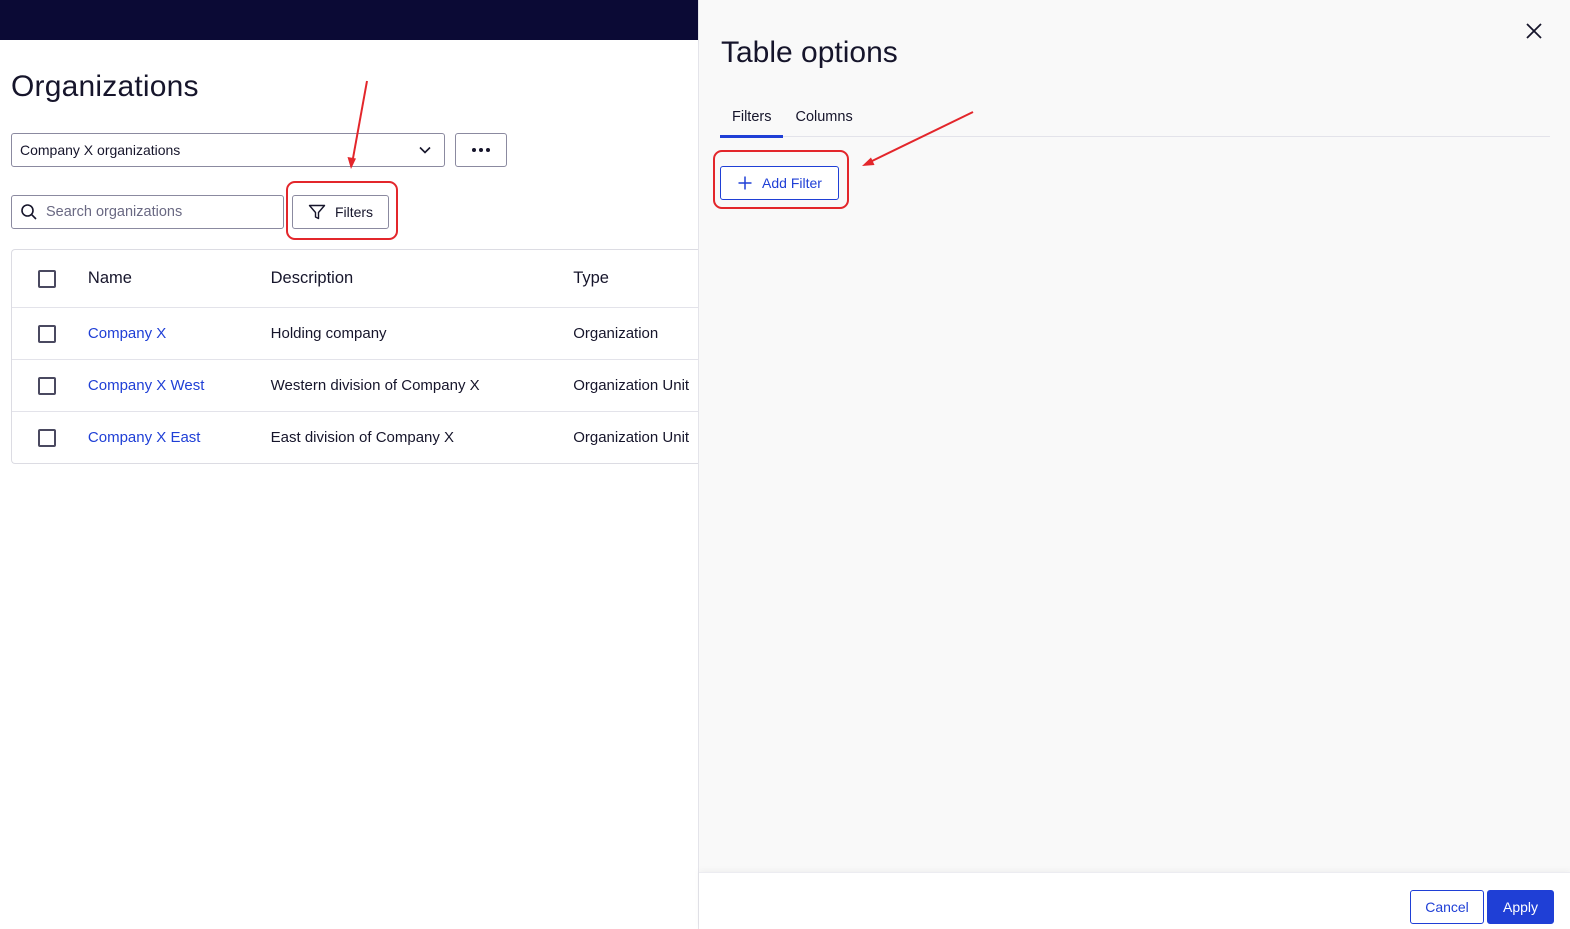 The width and height of the screenshot is (1570, 929). What do you see at coordinates (823, 116) in the screenshot?
I see `tab-columns: Columns` at bounding box center [823, 116].